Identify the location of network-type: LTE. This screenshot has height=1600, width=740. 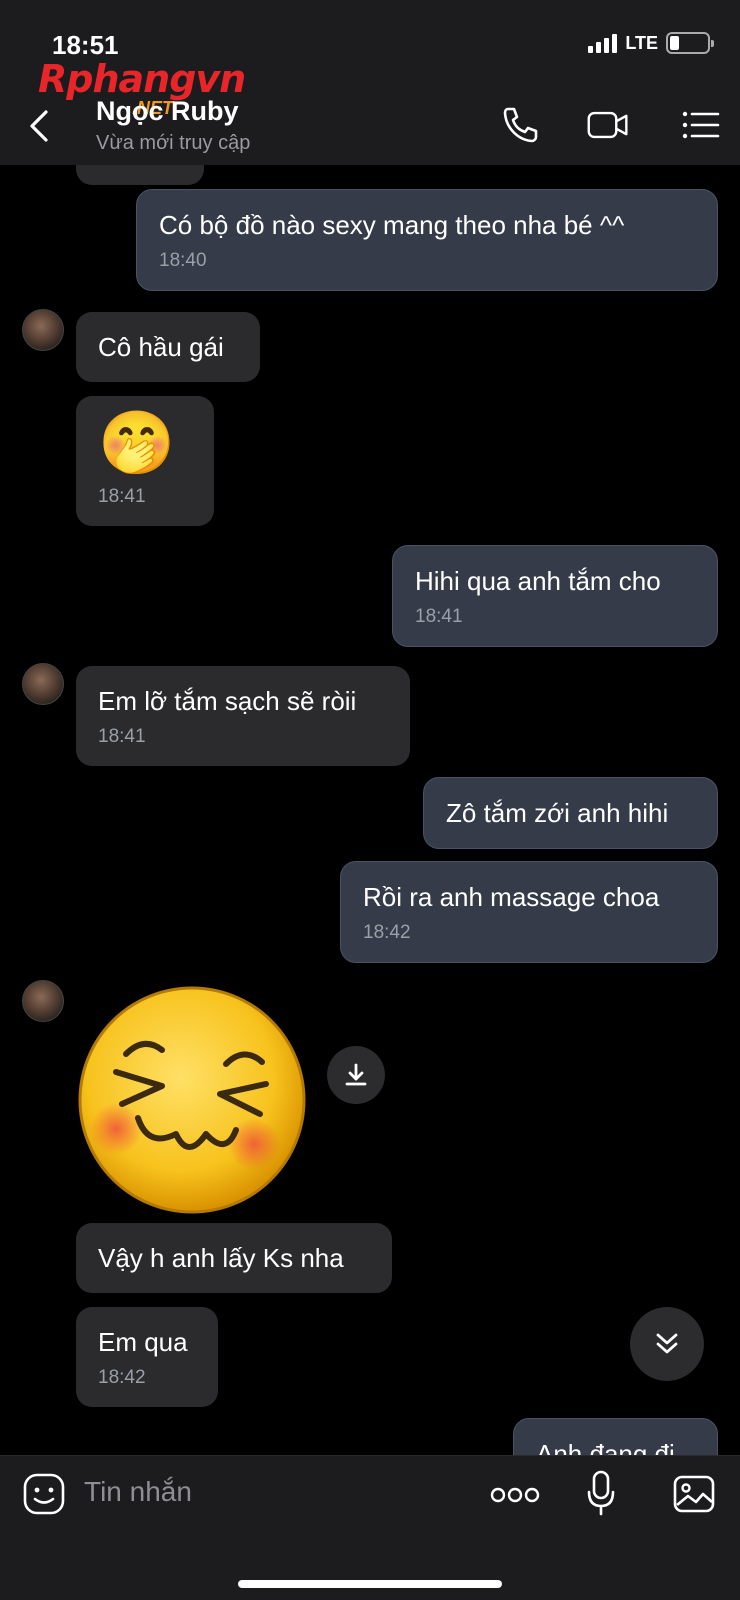
(641, 42).